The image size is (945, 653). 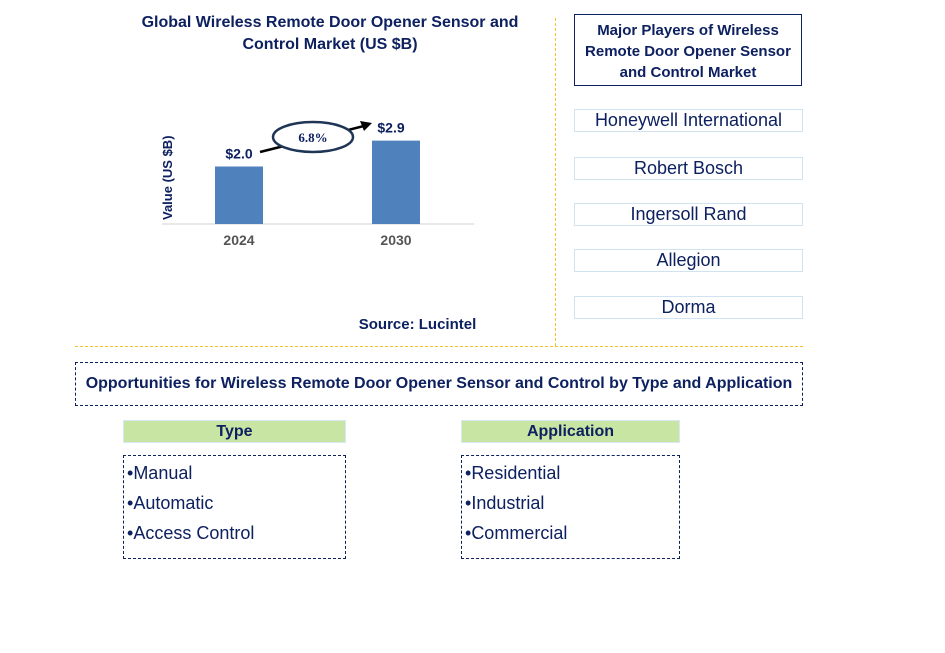 I want to click on bar-2024, so click(x=239, y=195).